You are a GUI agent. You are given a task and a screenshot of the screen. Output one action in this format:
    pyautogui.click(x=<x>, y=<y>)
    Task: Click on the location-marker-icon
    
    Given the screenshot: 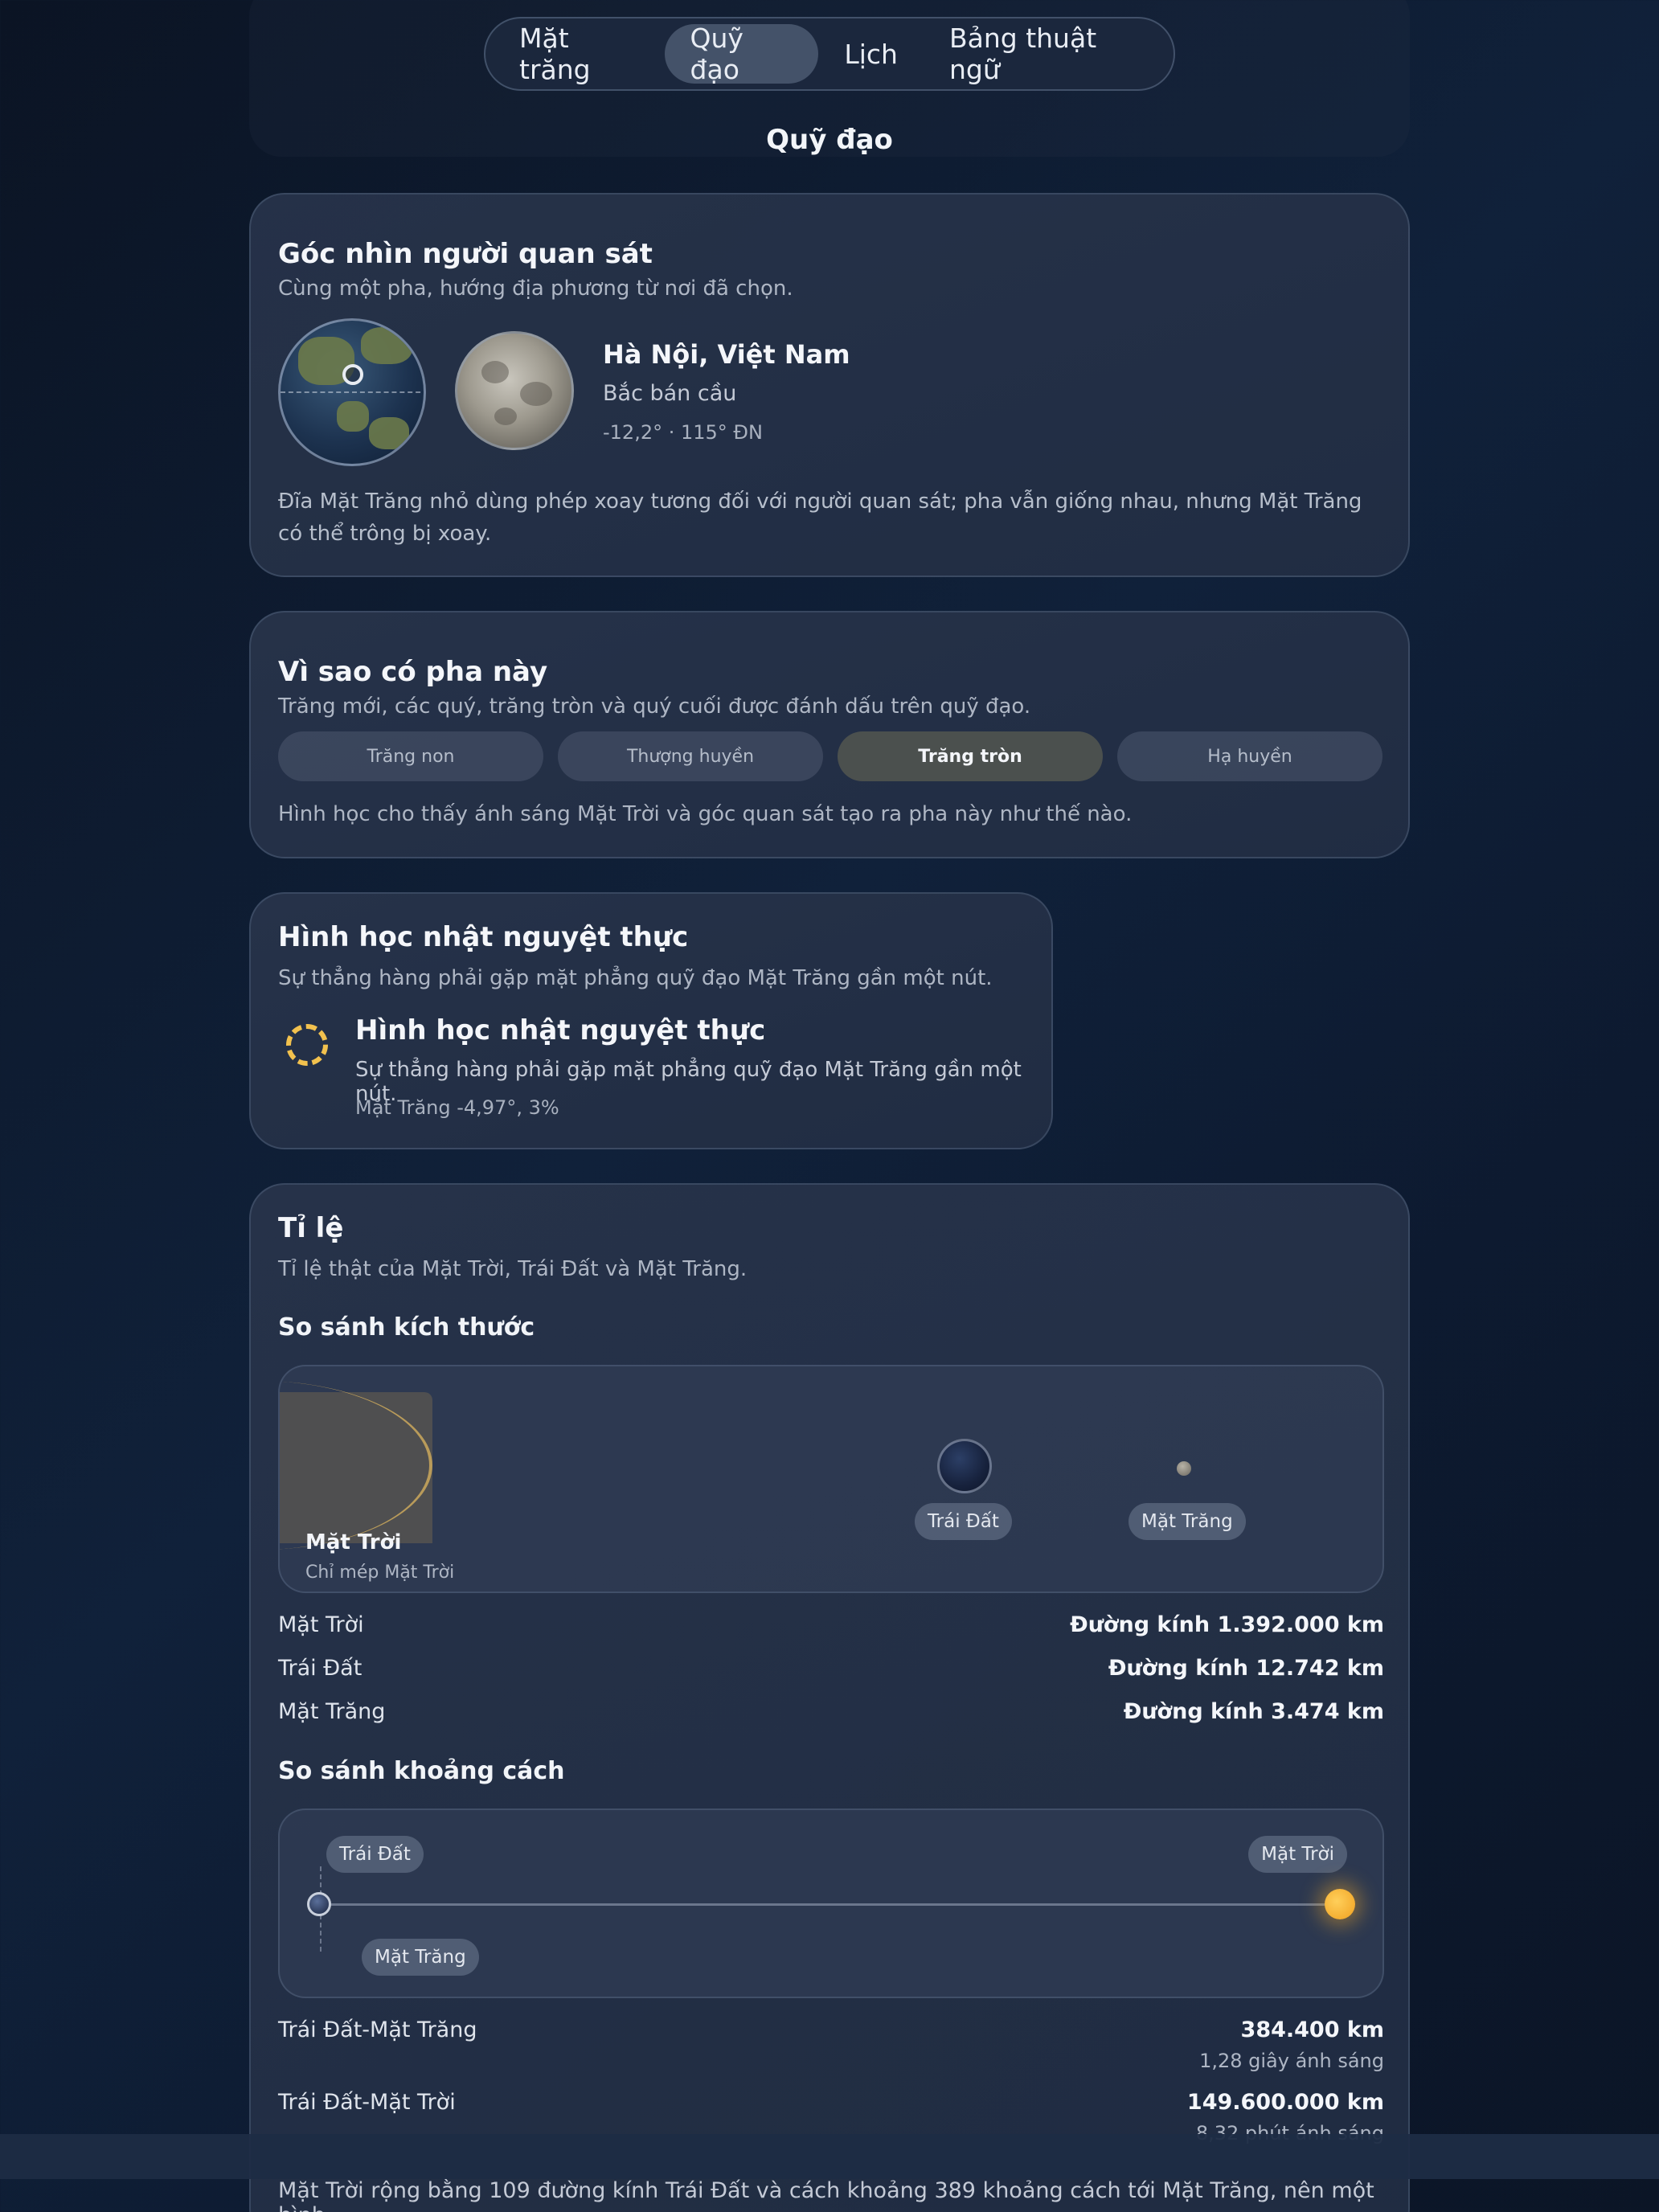 What is the action you would take?
    pyautogui.click(x=352, y=374)
    